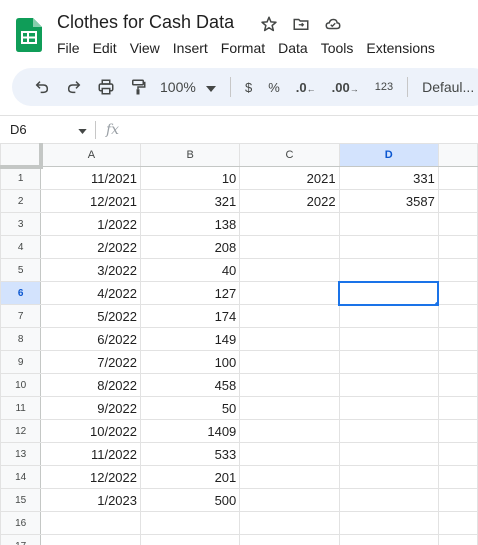 This screenshot has width=478, height=545. What do you see at coordinates (289, 201) in the screenshot?
I see `cell-c2: 2022` at bounding box center [289, 201].